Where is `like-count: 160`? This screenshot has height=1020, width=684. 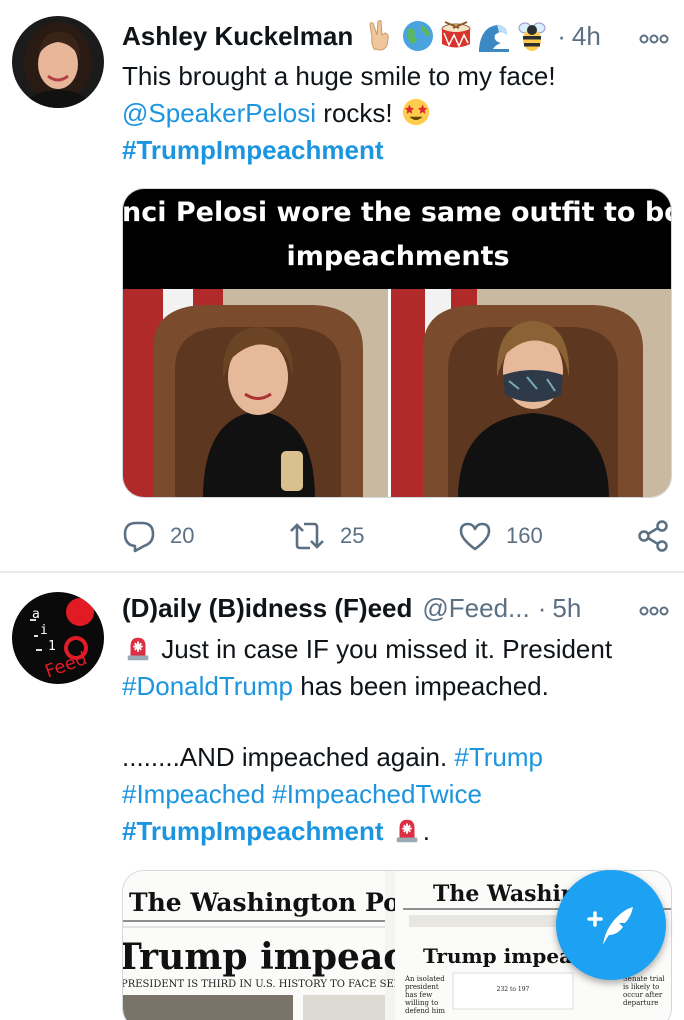
like-count: 160 is located at coordinates (524, 535).